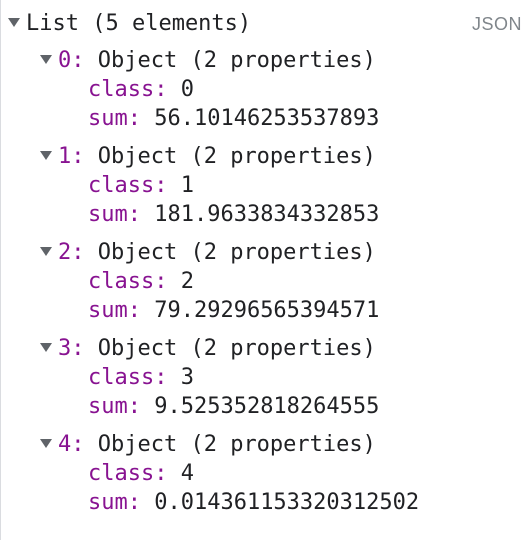  Describe the element at coordinates (71, 252) in the screenshot. I see `item-index: 2:` at that location.